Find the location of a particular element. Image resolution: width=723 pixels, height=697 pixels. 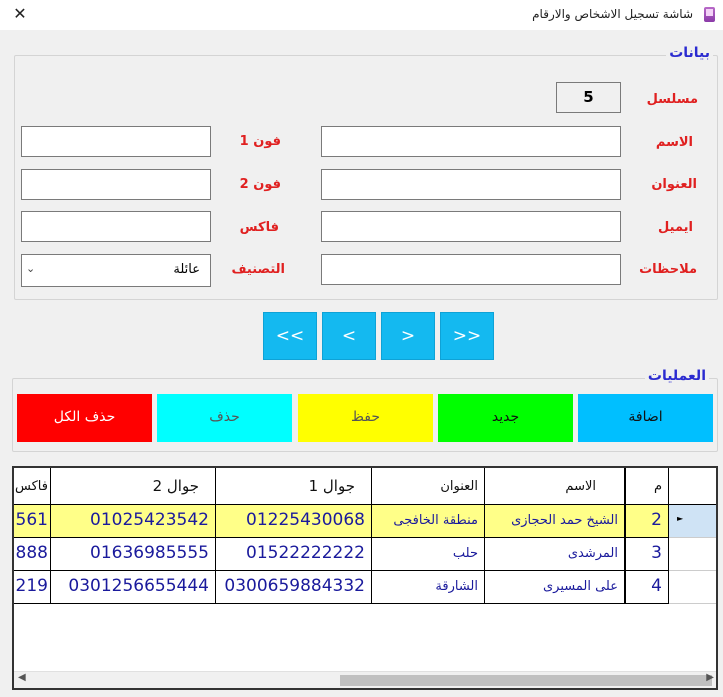

save-button: حفظ is located at coordinates (365, 418).